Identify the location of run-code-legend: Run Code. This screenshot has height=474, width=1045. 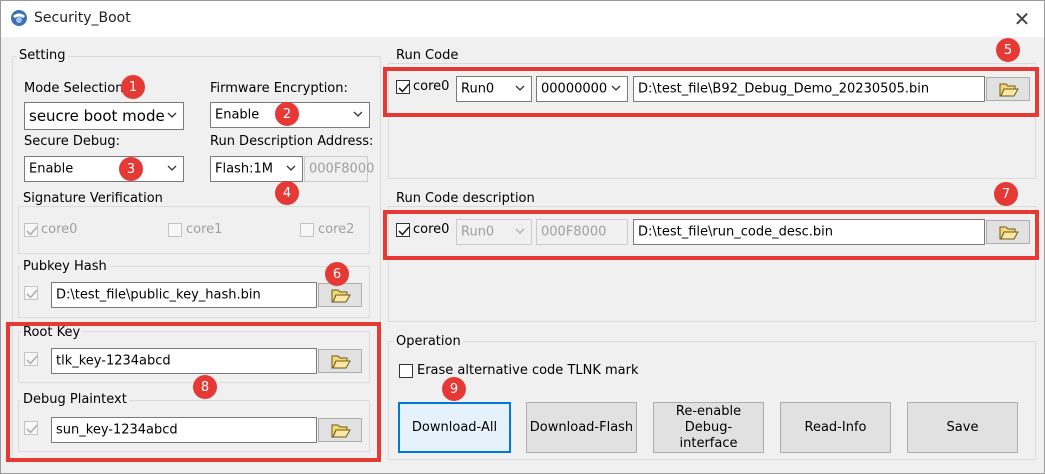
(427, 55).